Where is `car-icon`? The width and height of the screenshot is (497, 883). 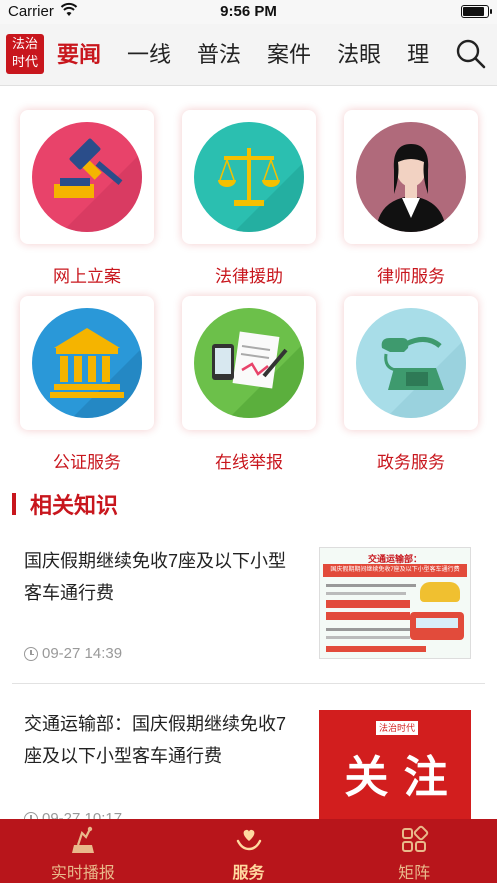 car-icon is located at coordinates (440, 592).